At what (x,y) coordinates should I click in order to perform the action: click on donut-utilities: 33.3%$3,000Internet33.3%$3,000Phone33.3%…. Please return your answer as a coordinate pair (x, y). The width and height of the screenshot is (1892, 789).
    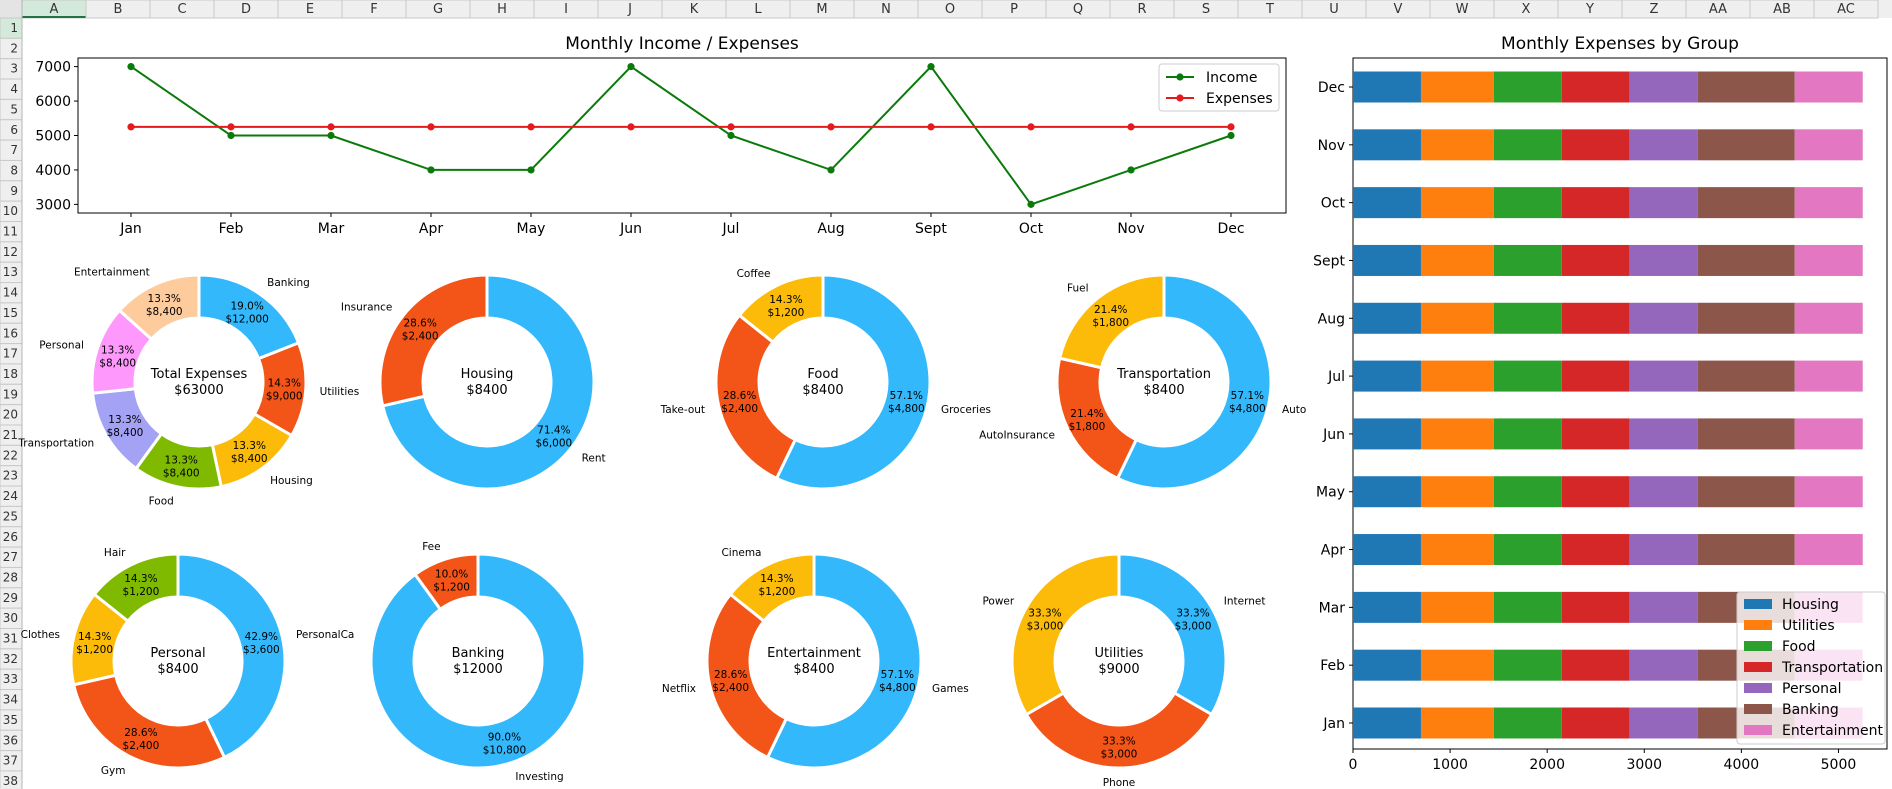
    Looking at the image, I should click on (1124, 670).